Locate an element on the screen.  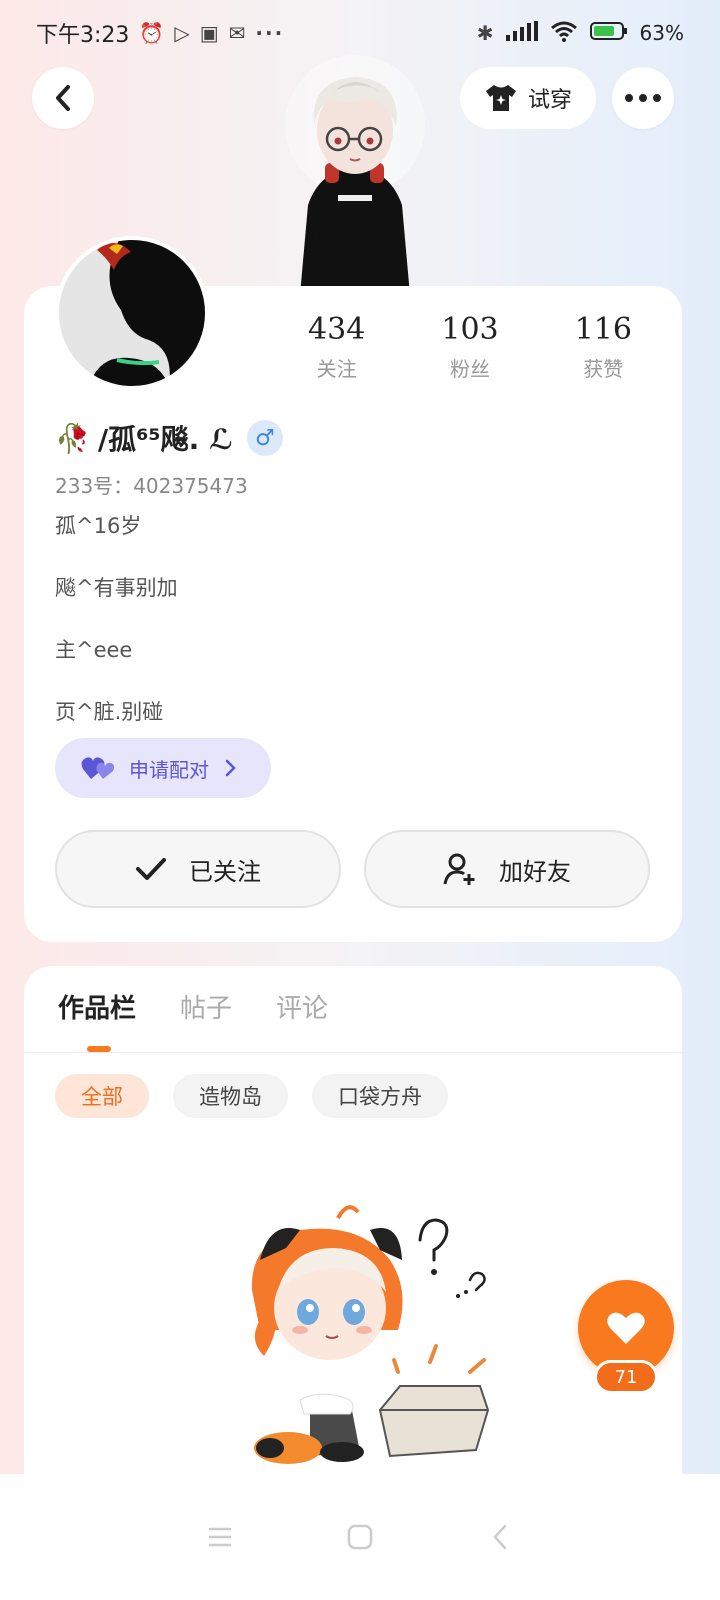
chevron-right-icon is located at coordinates (230, 768).